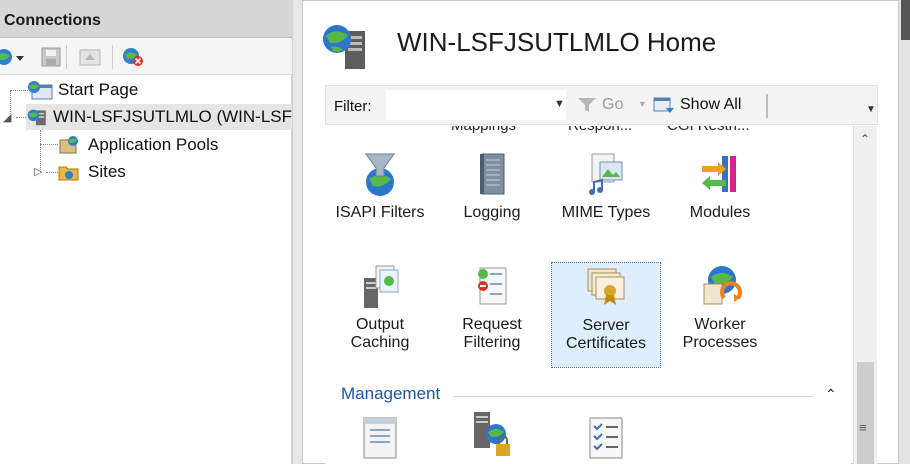 The width and height of the screenshot is (910, 464). What do you see at coordinates (663, 105) in the screenshot?
I see `show-all-icon` at bounding box center [663, 105].